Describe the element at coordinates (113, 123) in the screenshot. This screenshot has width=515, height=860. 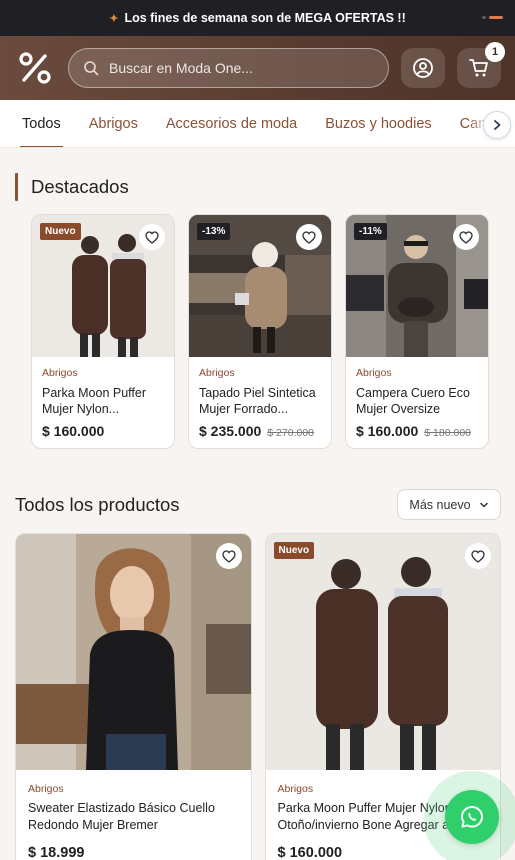
I see `tab-abrigos: Abrigos` at that location.